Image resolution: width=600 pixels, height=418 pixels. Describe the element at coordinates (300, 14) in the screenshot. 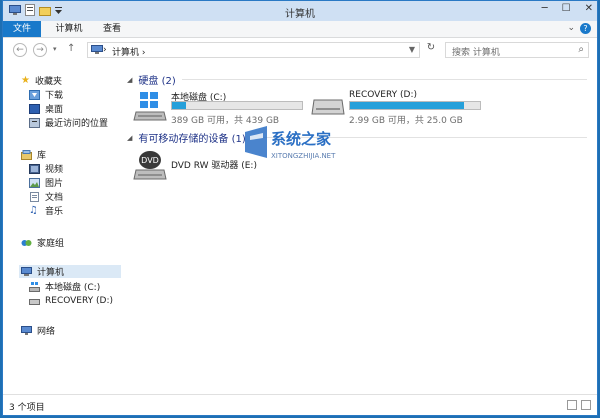

I see `window-title: 计算机` at that location.